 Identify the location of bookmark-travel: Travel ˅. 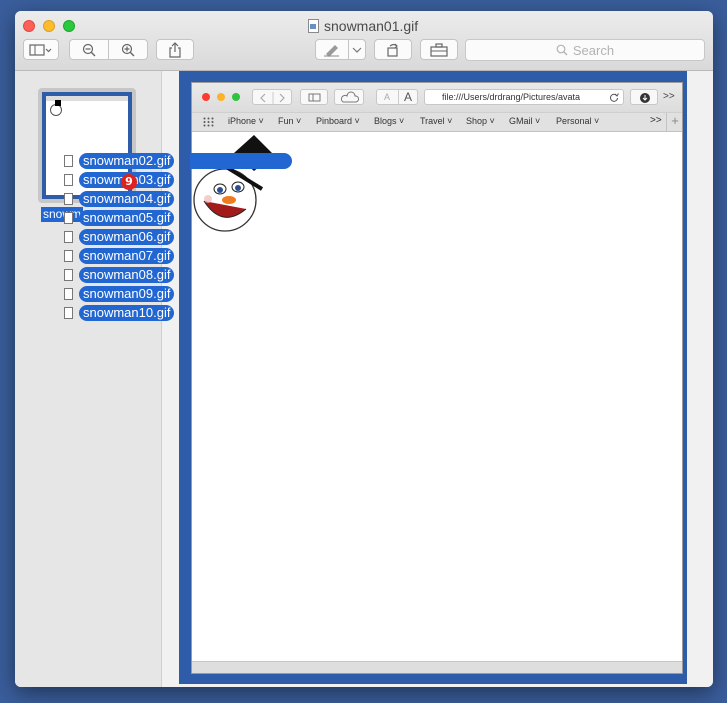
(436, 121).